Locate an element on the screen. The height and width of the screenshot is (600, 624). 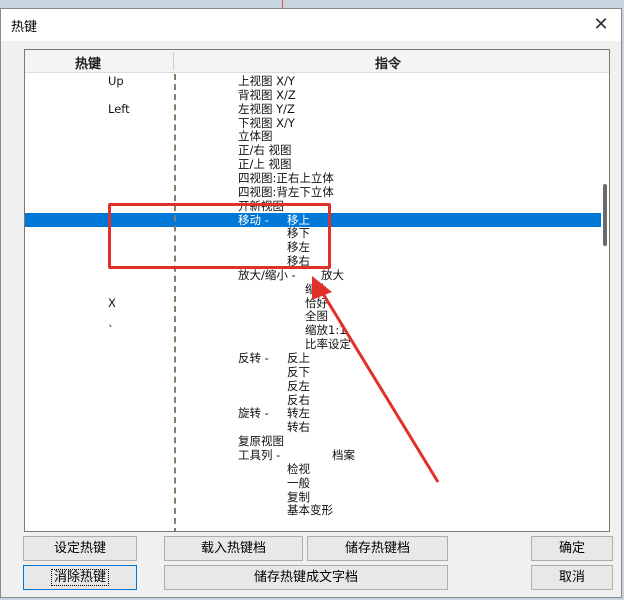
arrow-shaft is located at coordinates (380, 387).